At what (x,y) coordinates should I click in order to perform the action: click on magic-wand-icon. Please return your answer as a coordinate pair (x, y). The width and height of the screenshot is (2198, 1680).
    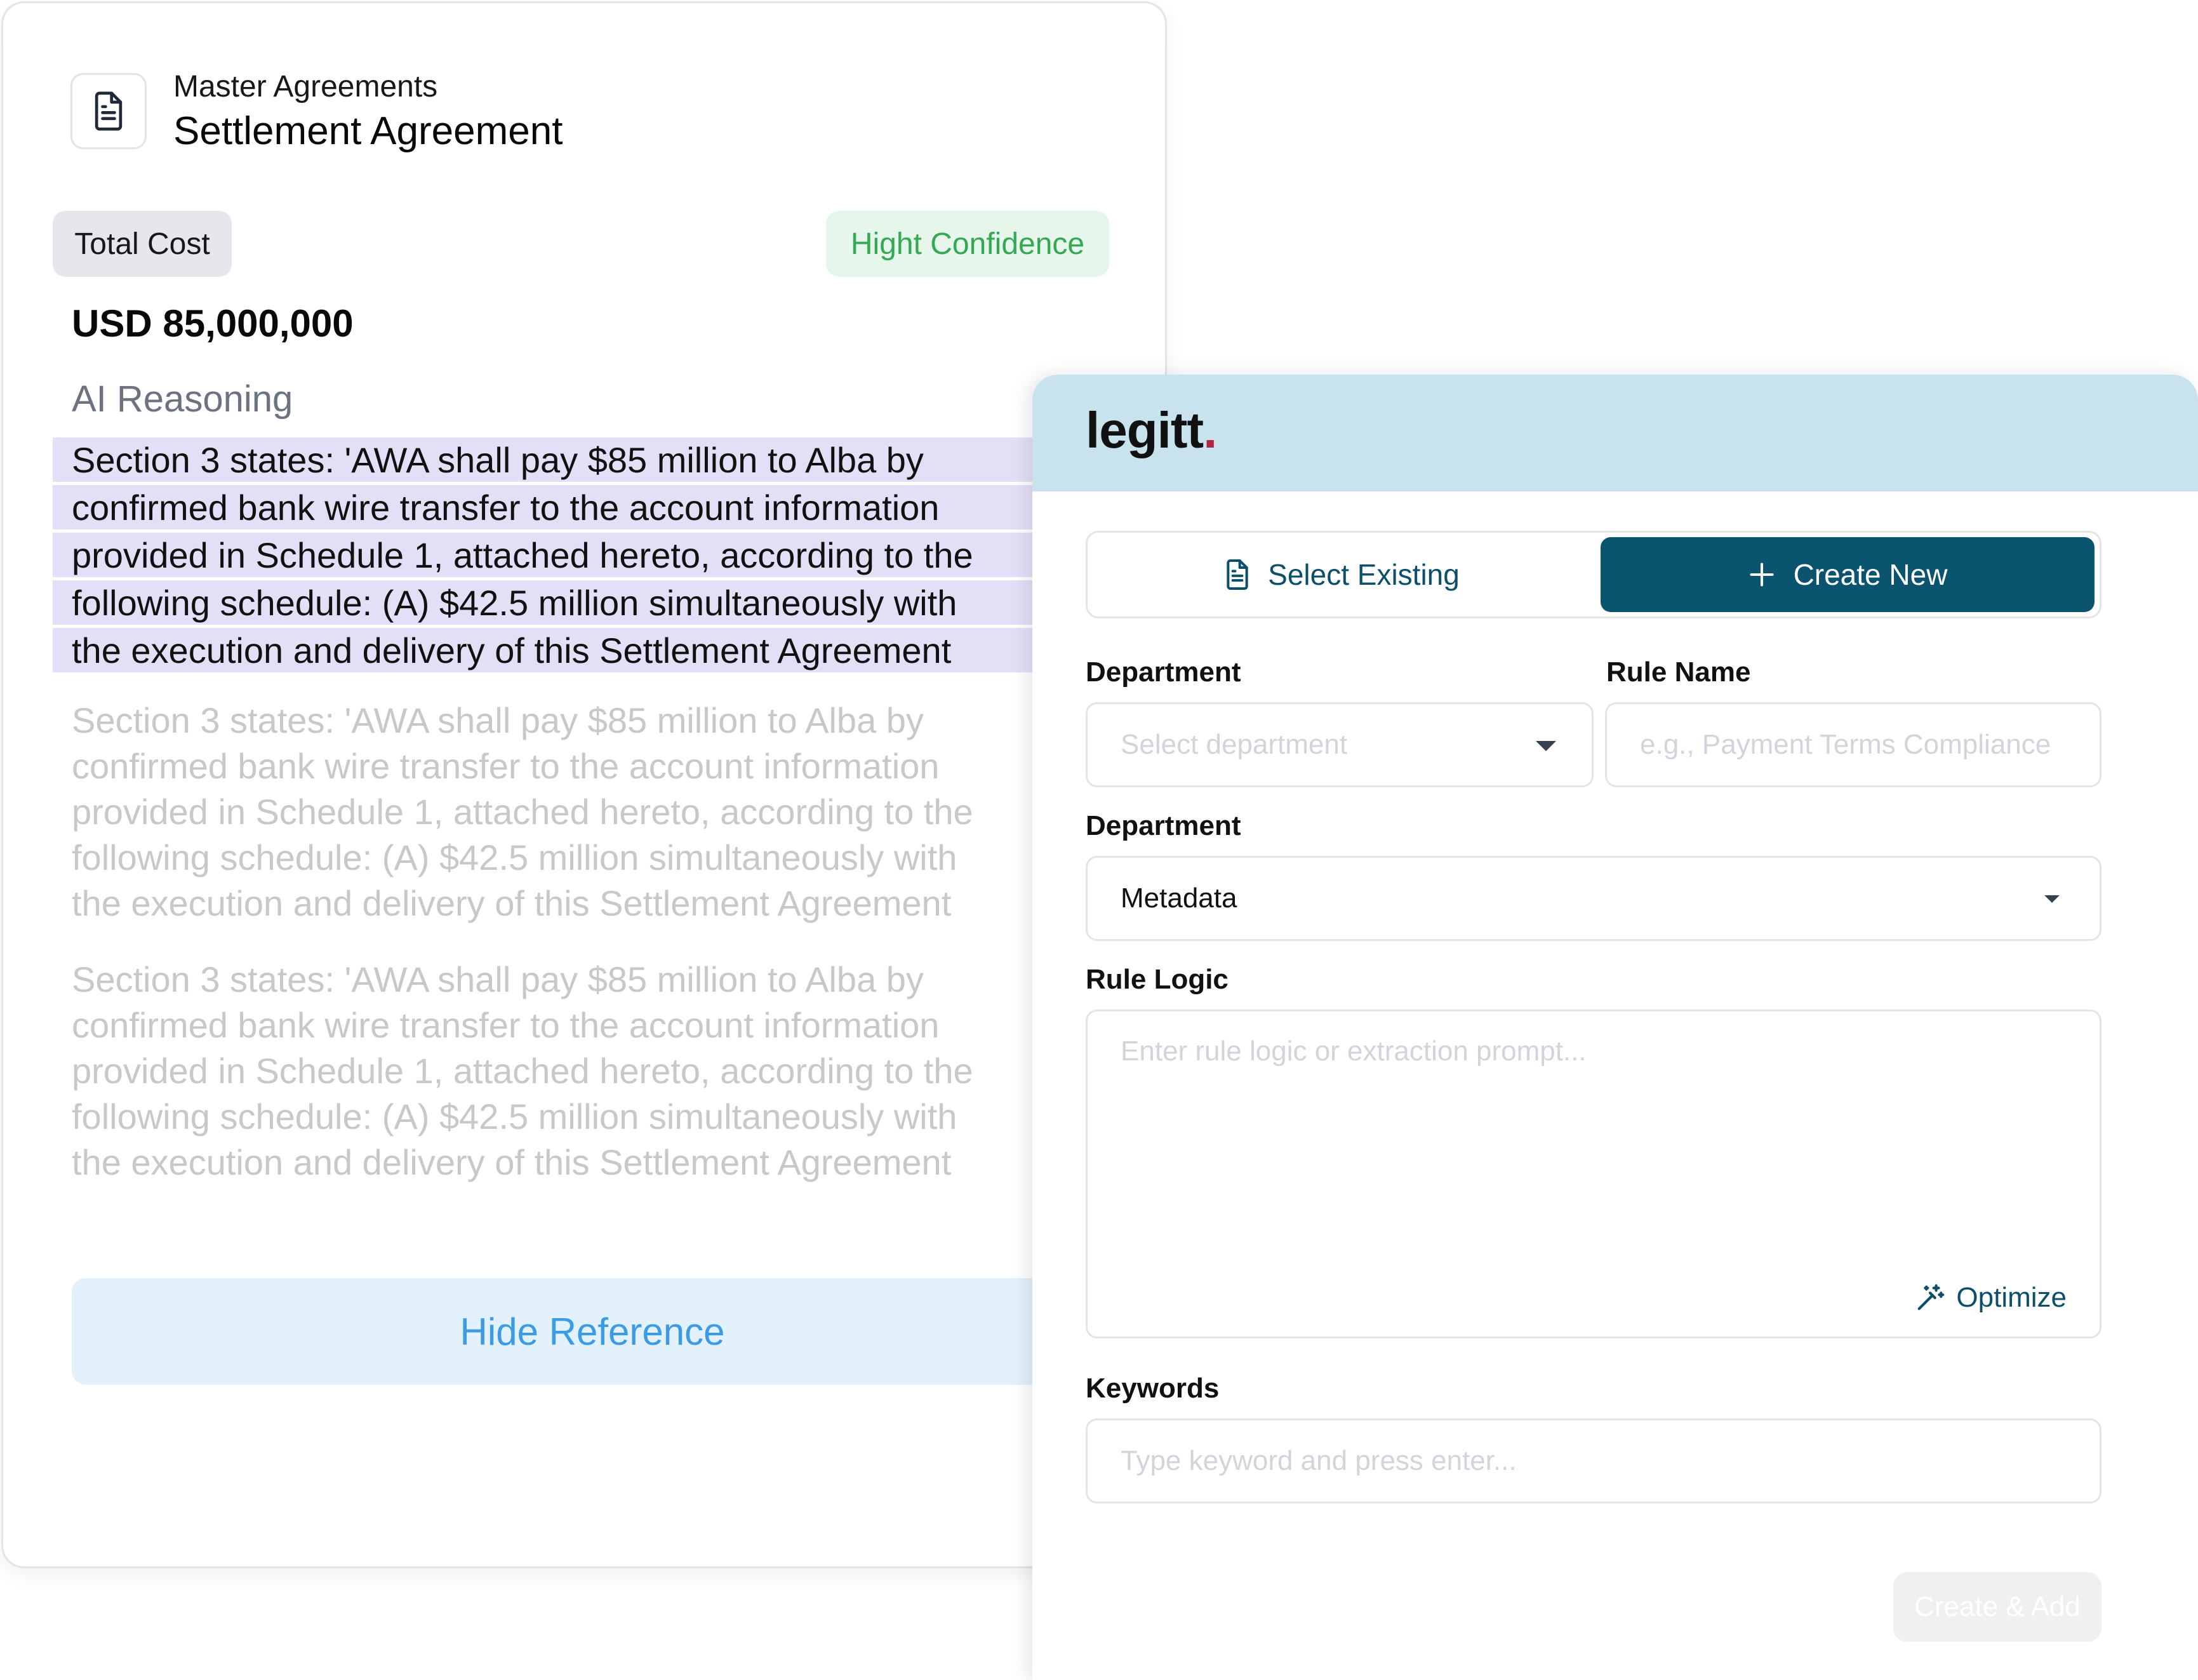
    Looking at the image, I should click on (1932, 1297).